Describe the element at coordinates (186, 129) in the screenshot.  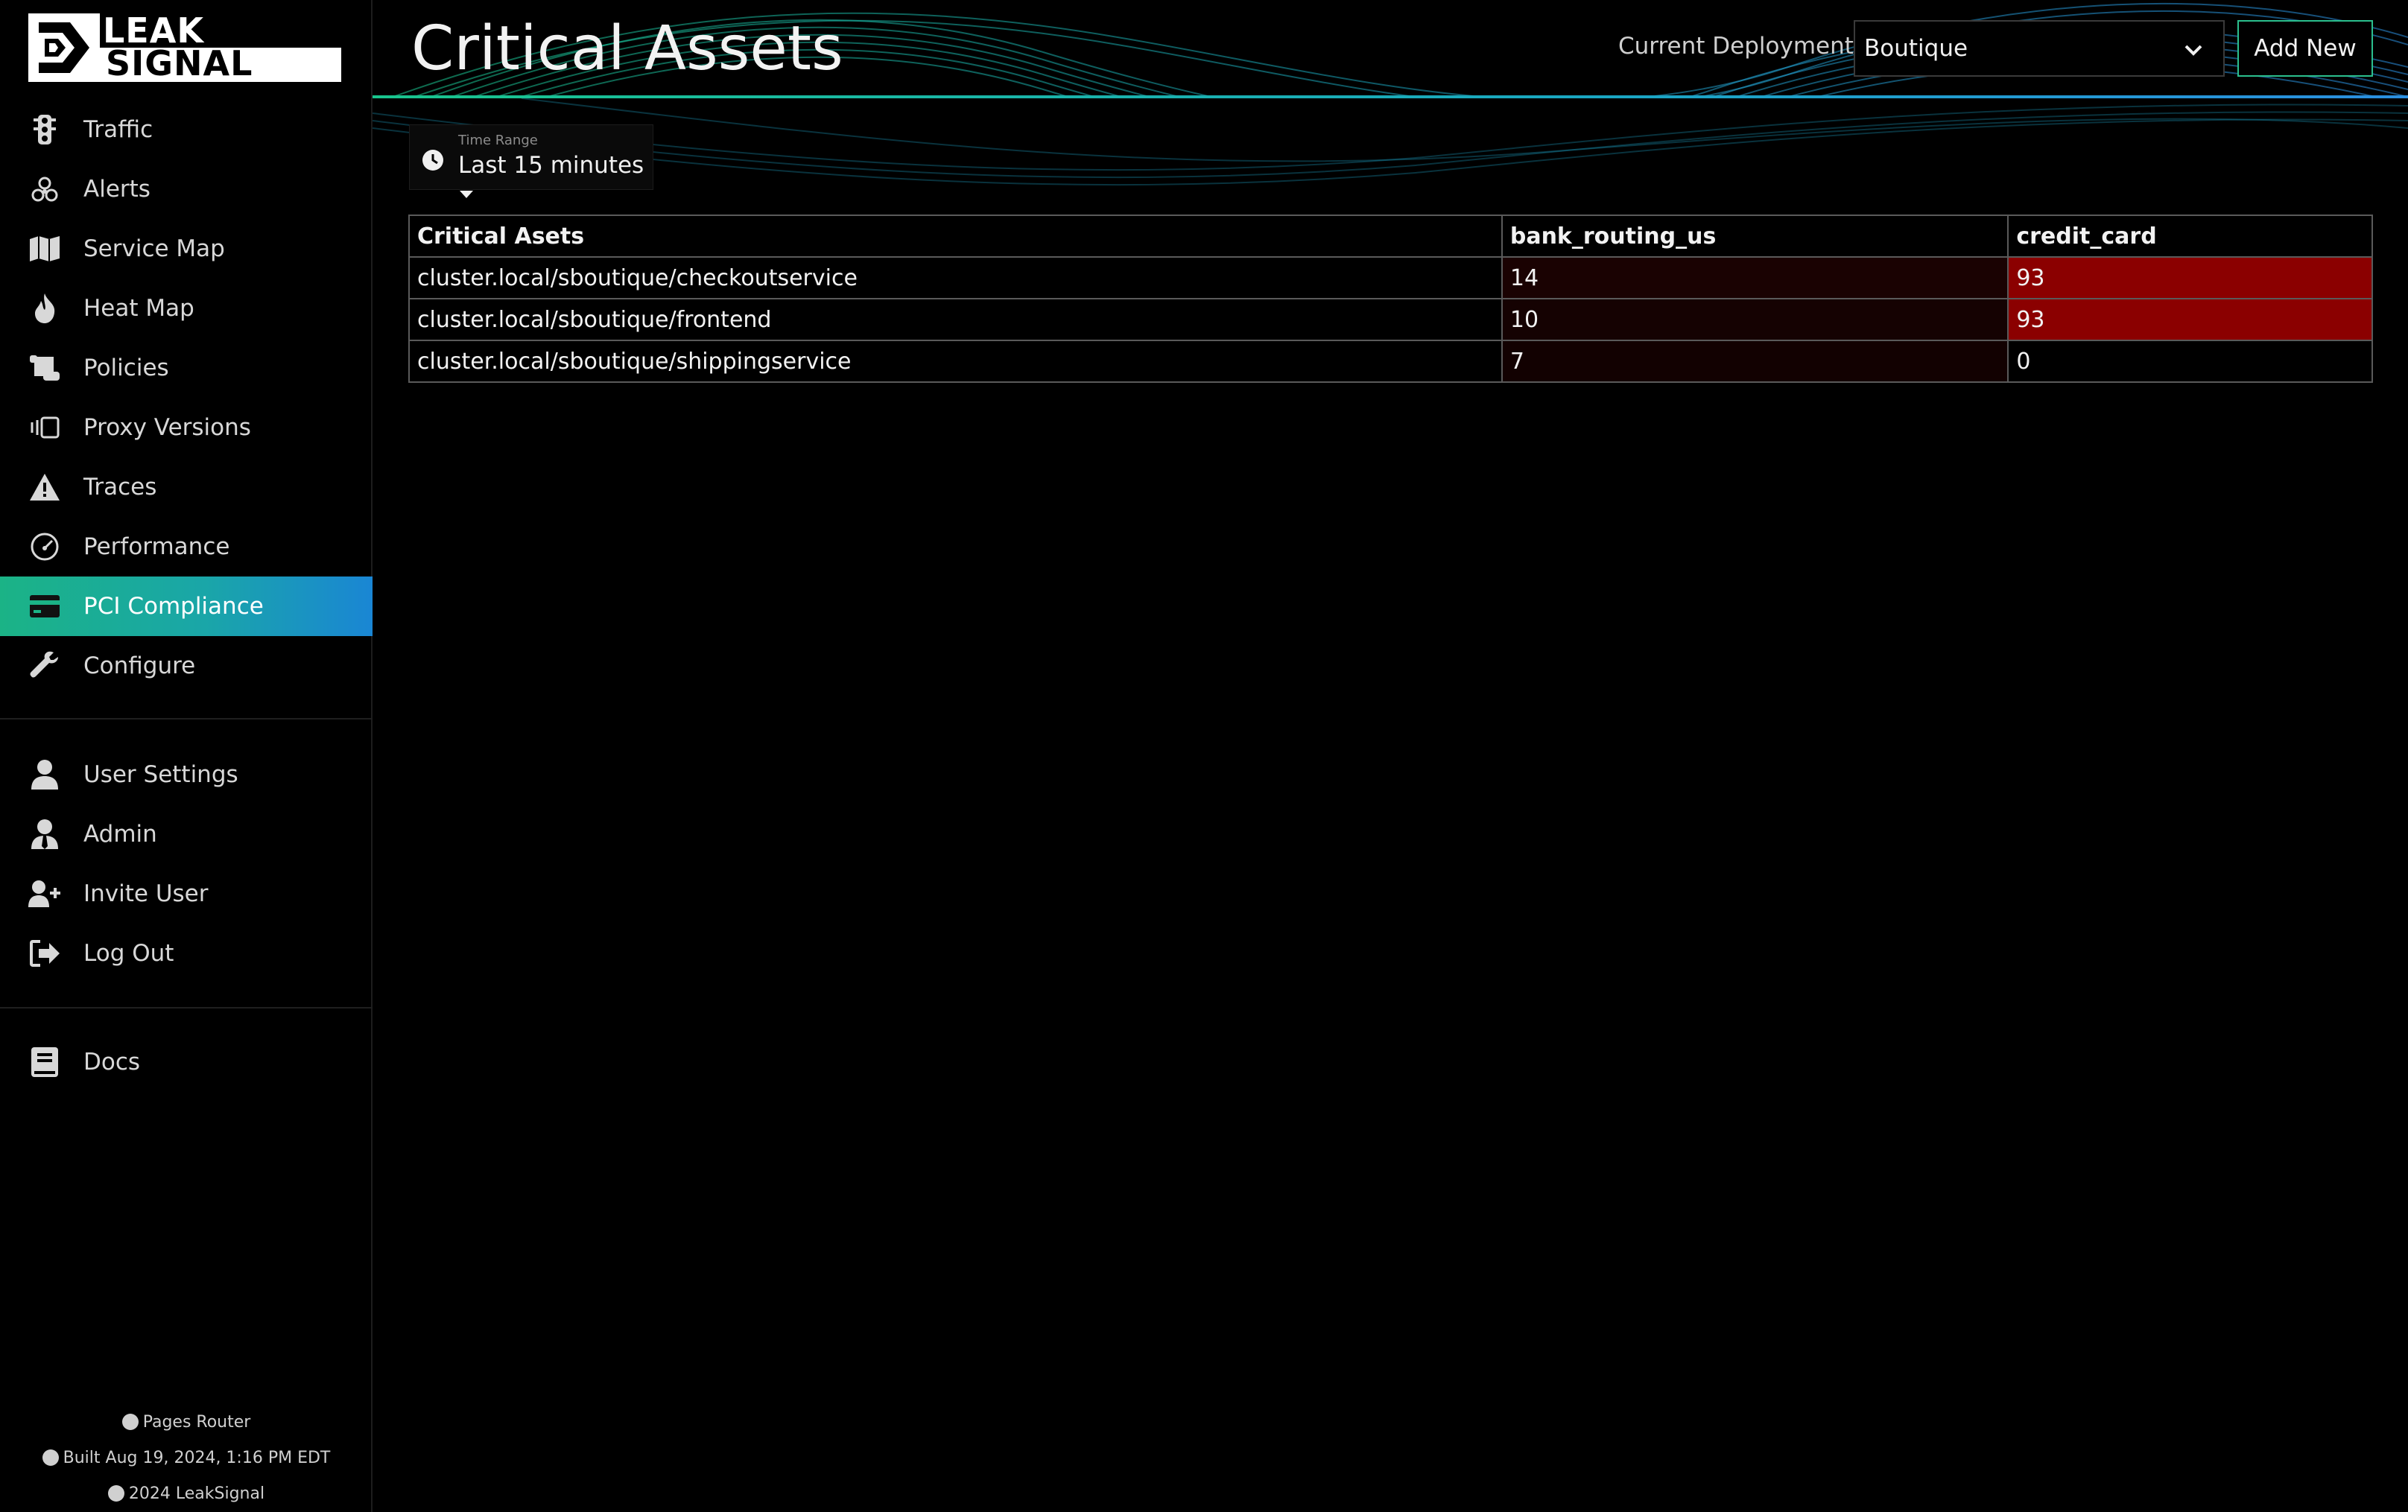
I see `sidebar-item-traffic: Traffic` at that location.